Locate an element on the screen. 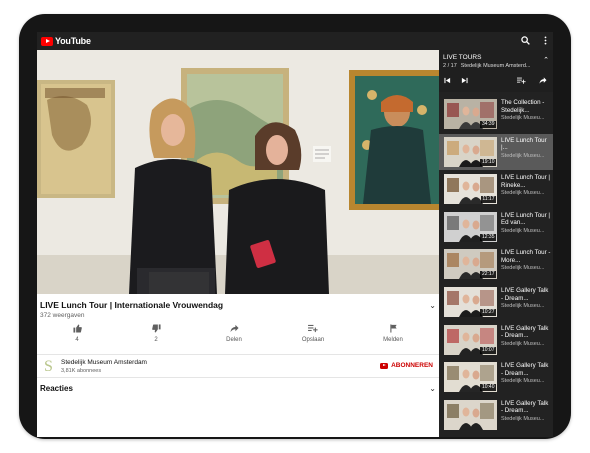  video-duration: 10:07 is located at coordinates (488, 350).